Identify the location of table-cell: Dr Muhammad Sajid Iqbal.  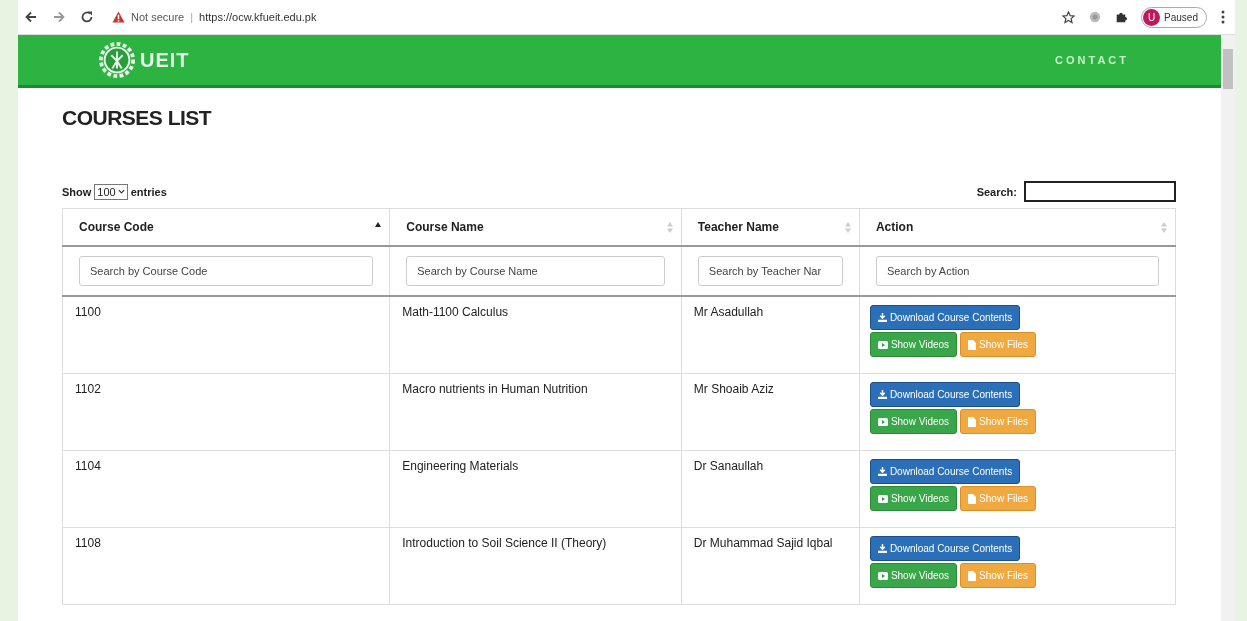
(763, 543).